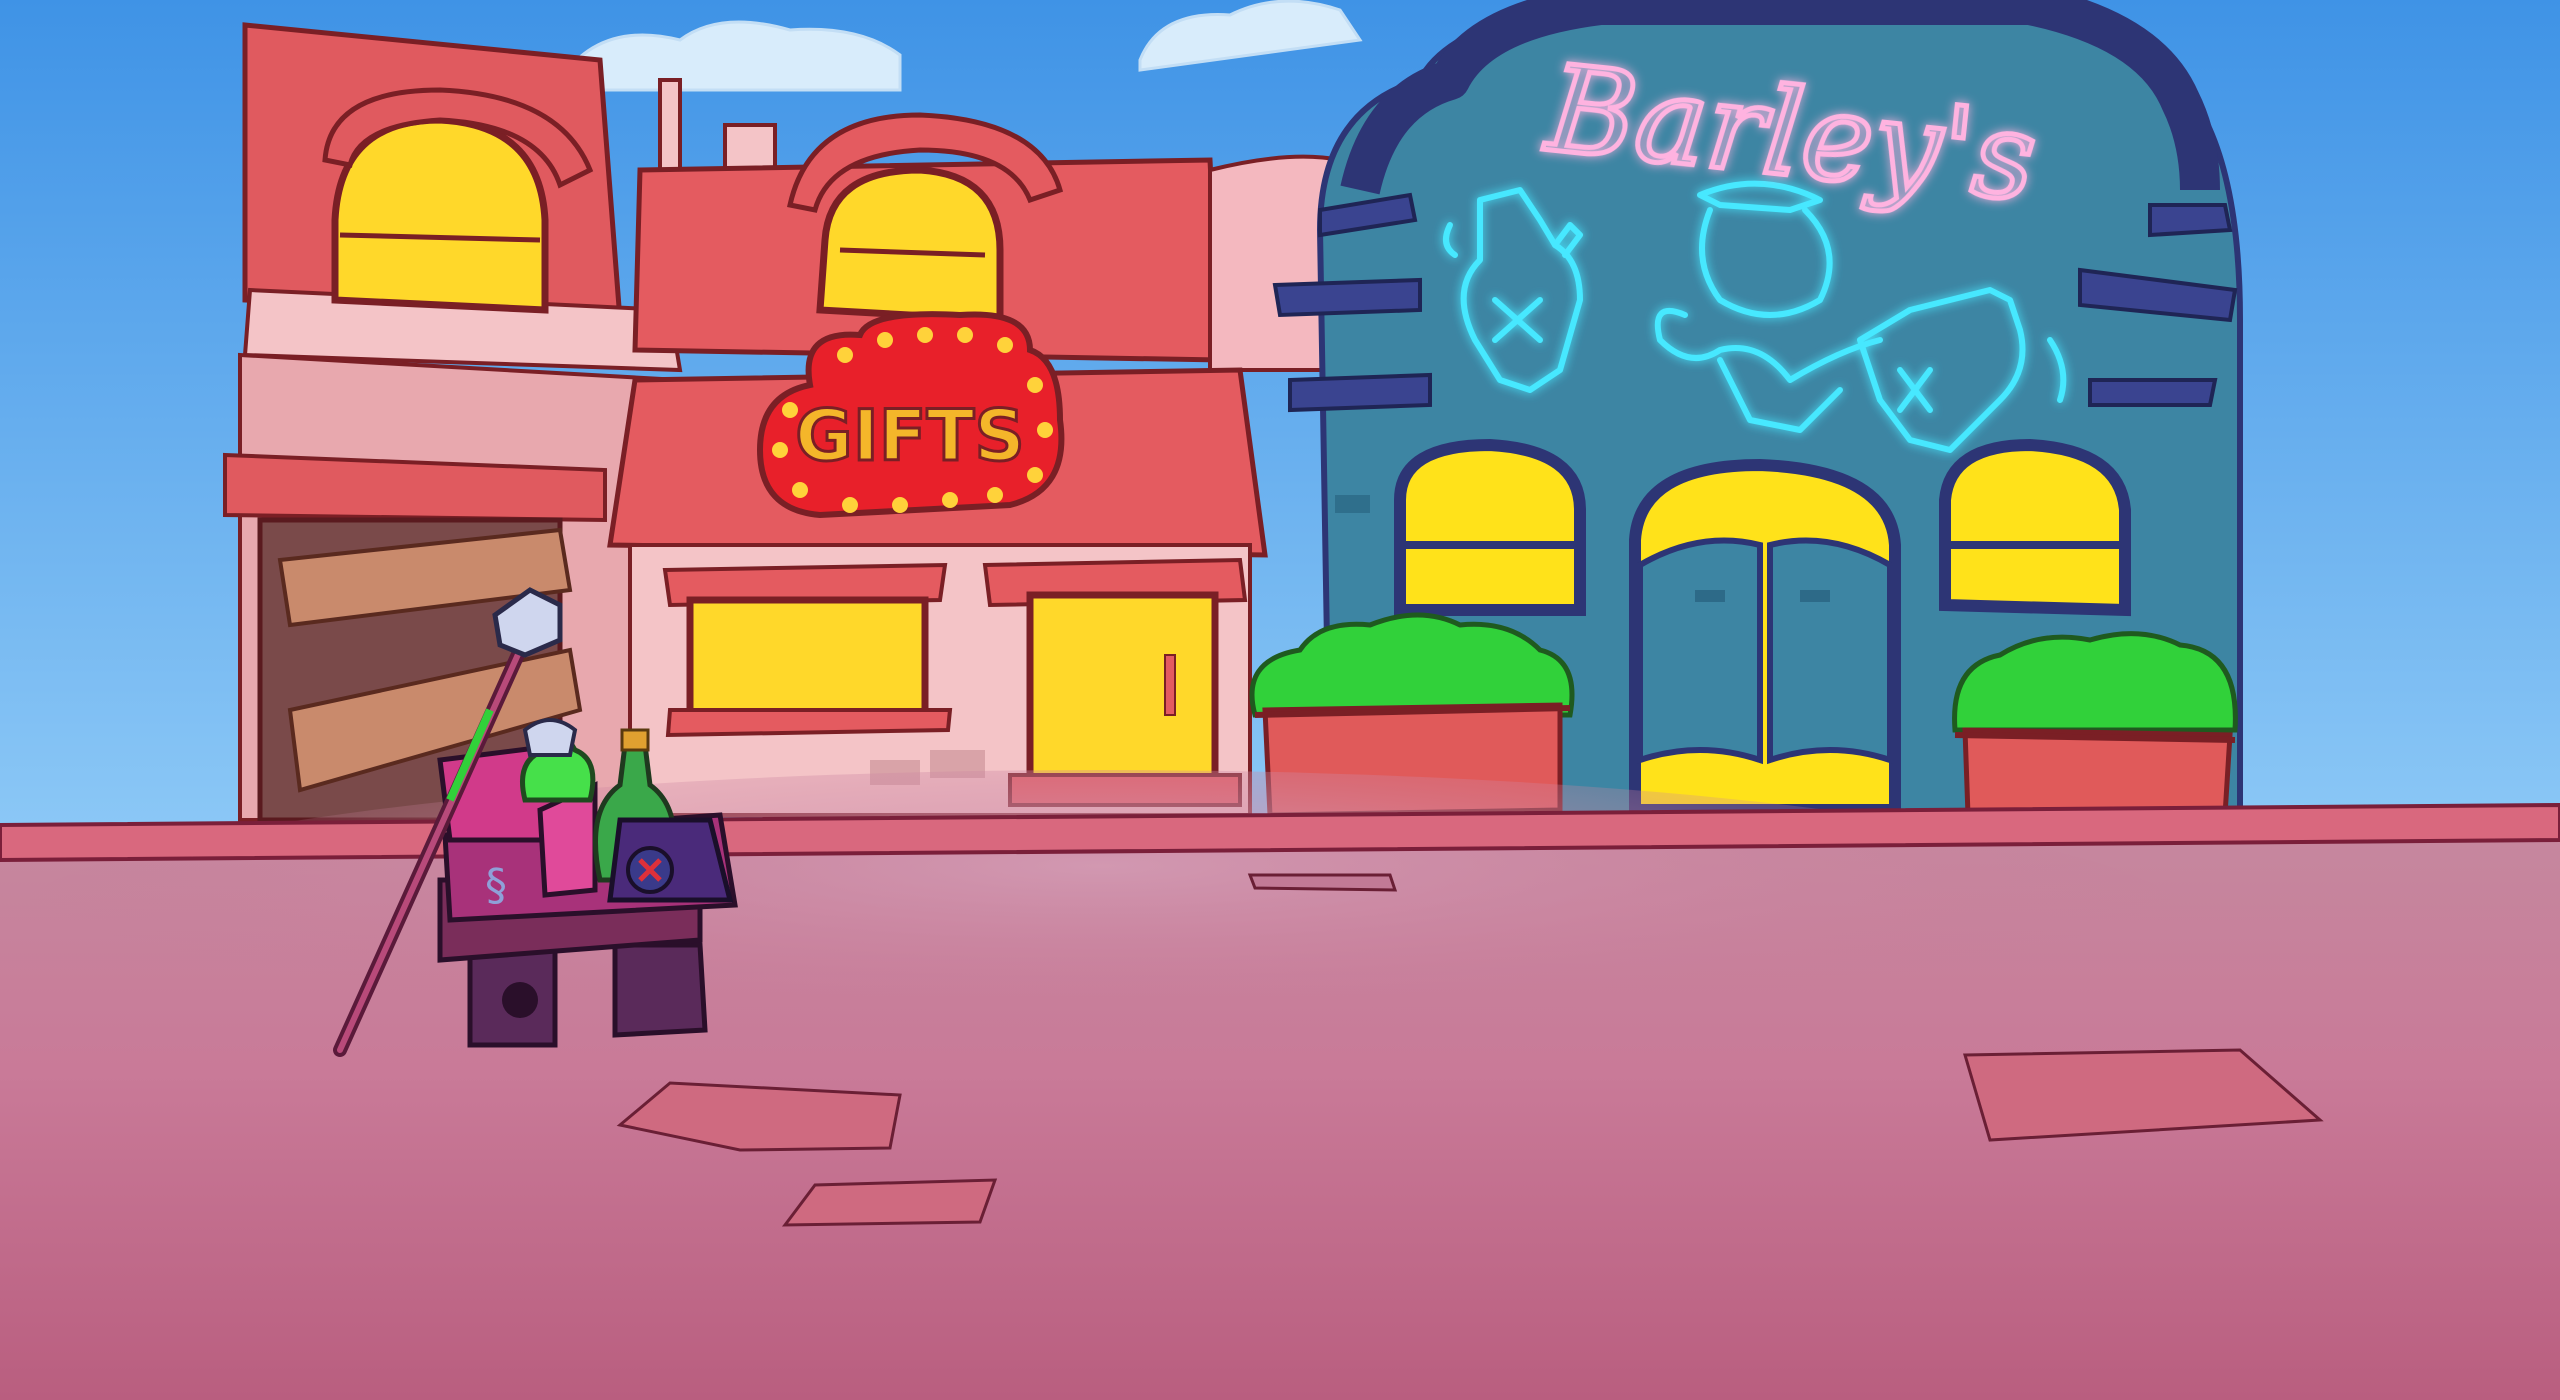 This screenshot has width=2560, height=1400. Describe the element at coordinates (1765, 637) in the screenshot. I see `bar-door` at that location.